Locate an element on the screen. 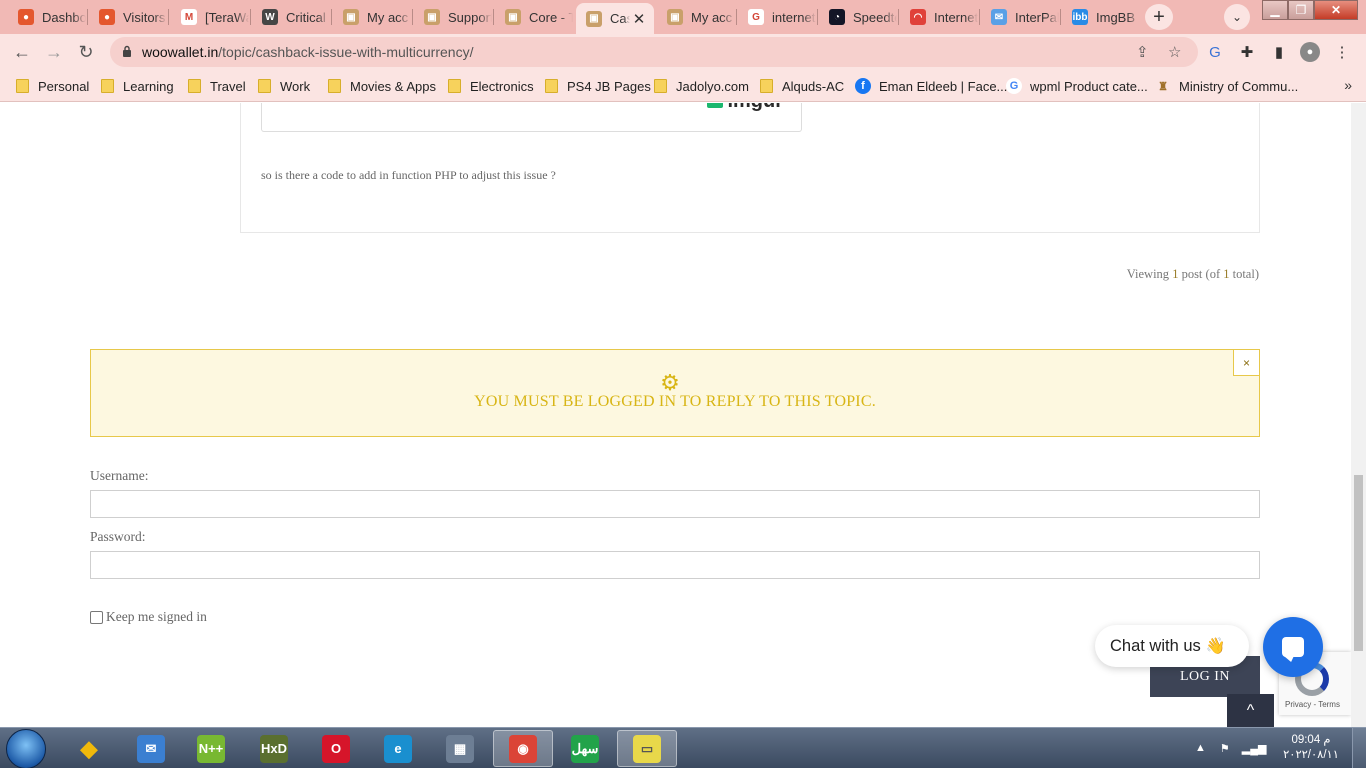  tab-8: ▣ Cash✕ is located at coordinates (615, 18).